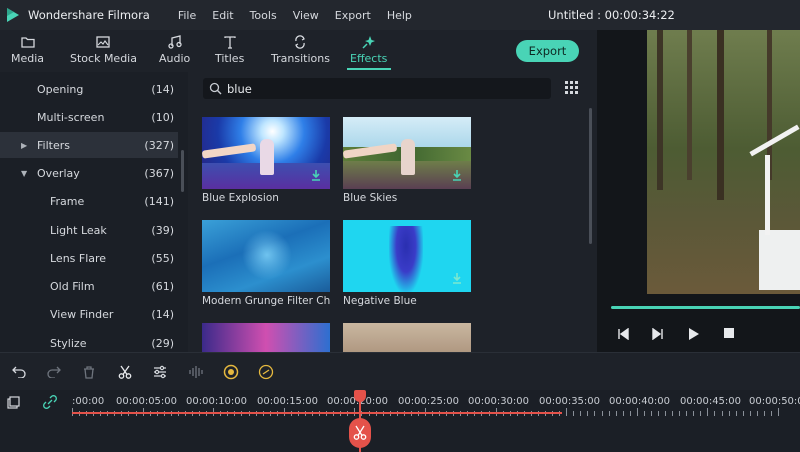 The height and width of the screenshot is (452, 800). What do you see at coordinates (89, 15) in the screenshot?
I see `app-name: Wondershare Filmora` at bounding box center [89, 15].